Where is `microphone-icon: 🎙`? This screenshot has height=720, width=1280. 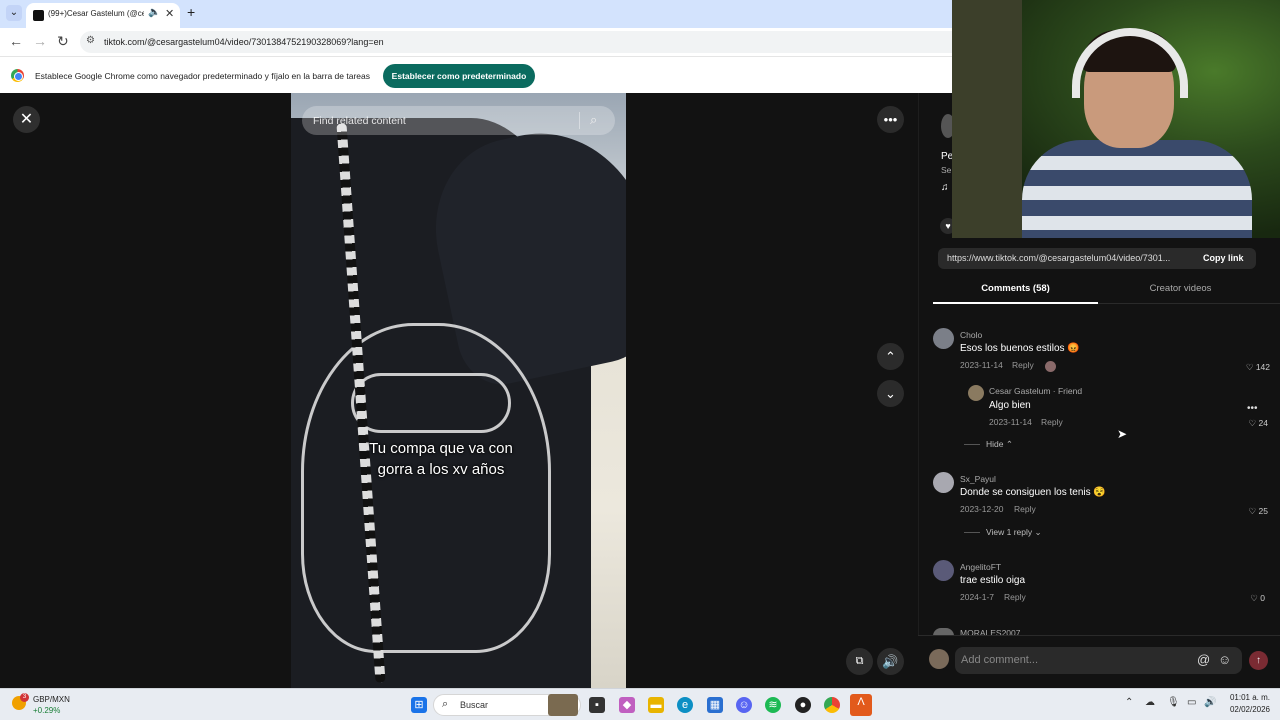 microphone-icon: 🎙 is located at coordinates (1173, 702).